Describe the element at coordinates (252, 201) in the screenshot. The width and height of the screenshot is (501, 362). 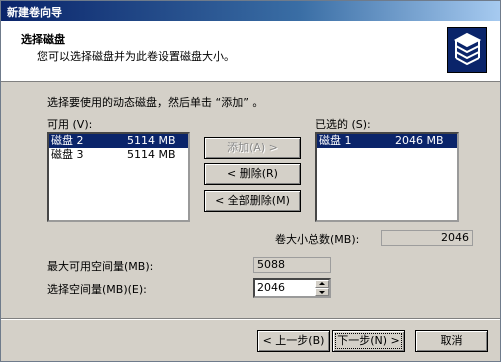
I see `remove-all-button: < 全部删除(M)` at that location.